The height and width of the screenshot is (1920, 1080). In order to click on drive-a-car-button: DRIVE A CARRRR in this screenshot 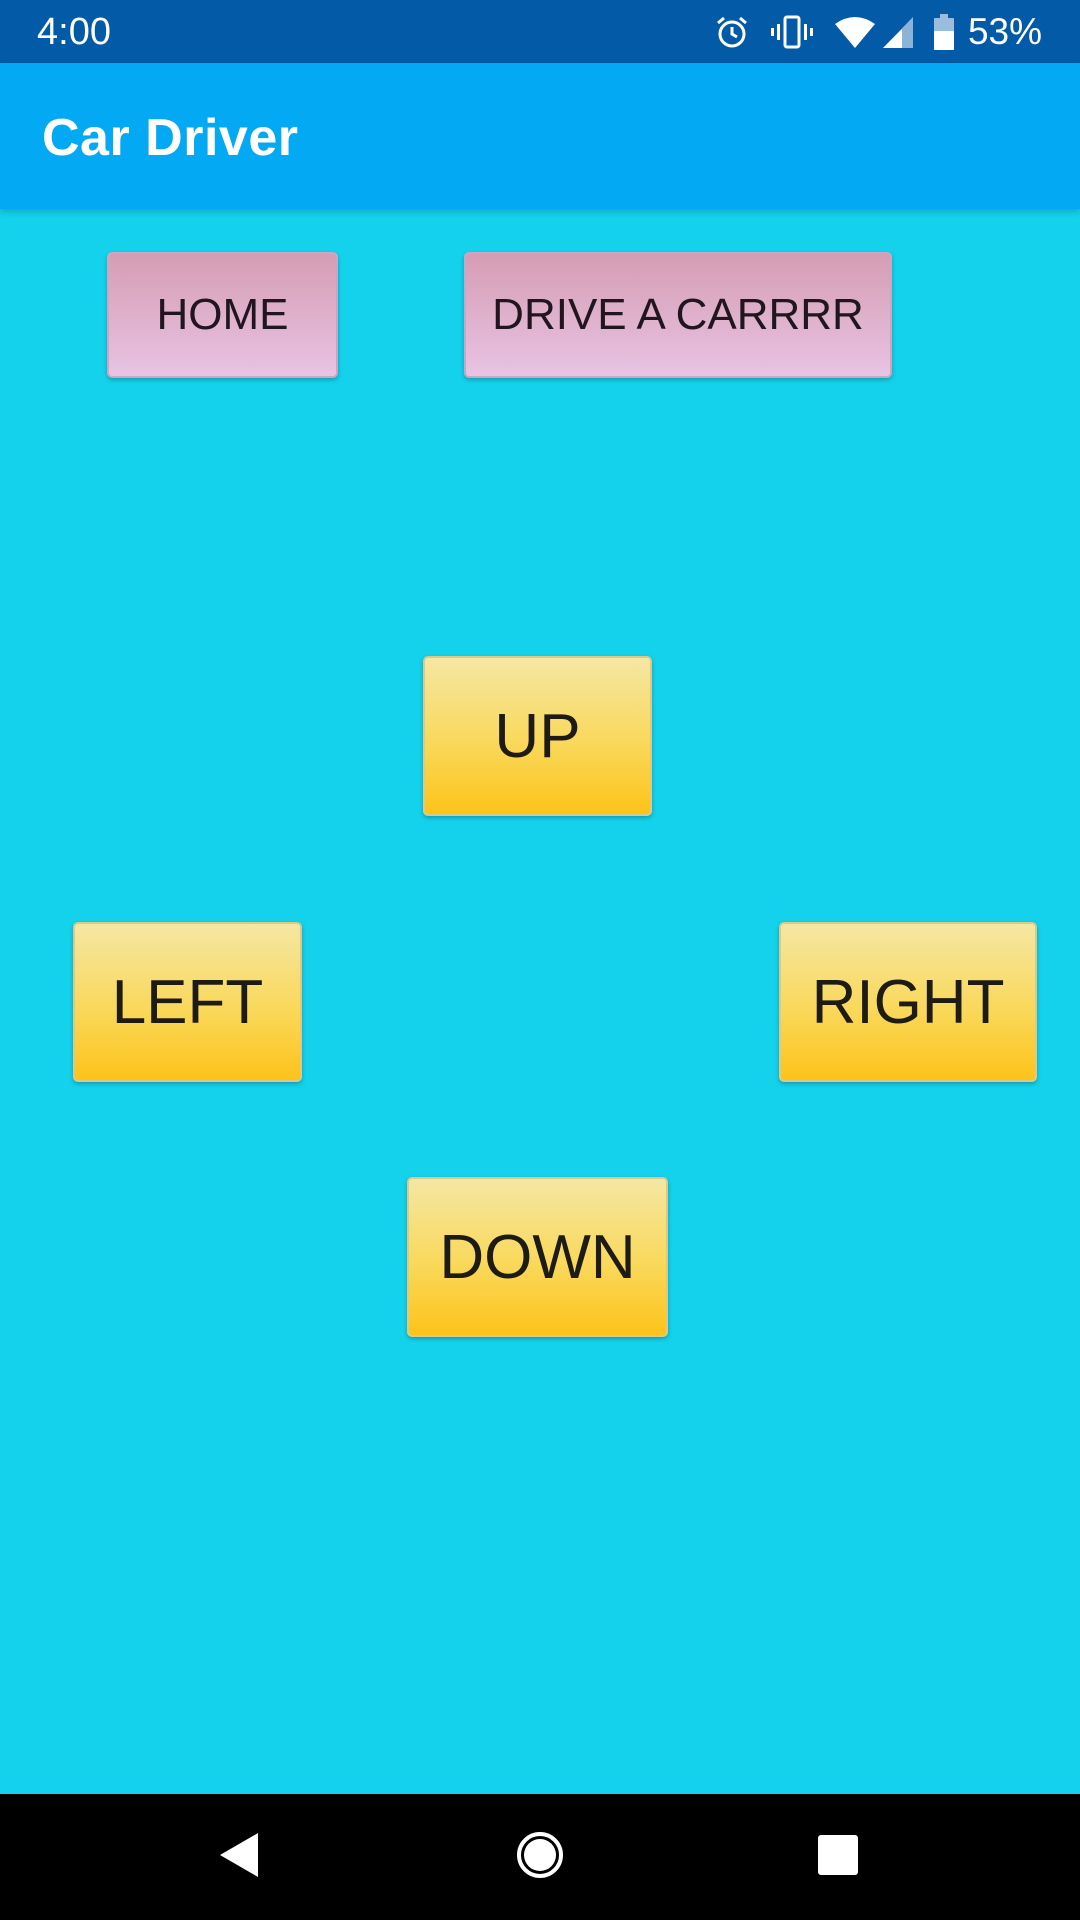, I will do `click(678, 315)`.